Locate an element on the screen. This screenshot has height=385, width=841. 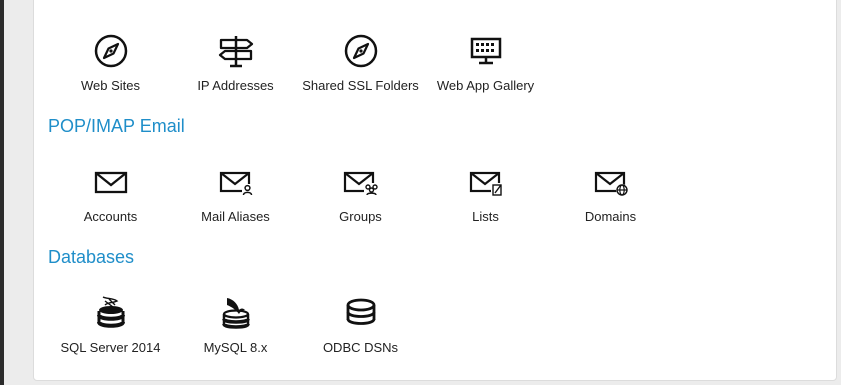
section-title-databases: Databases is located at coordinates (91, 257).